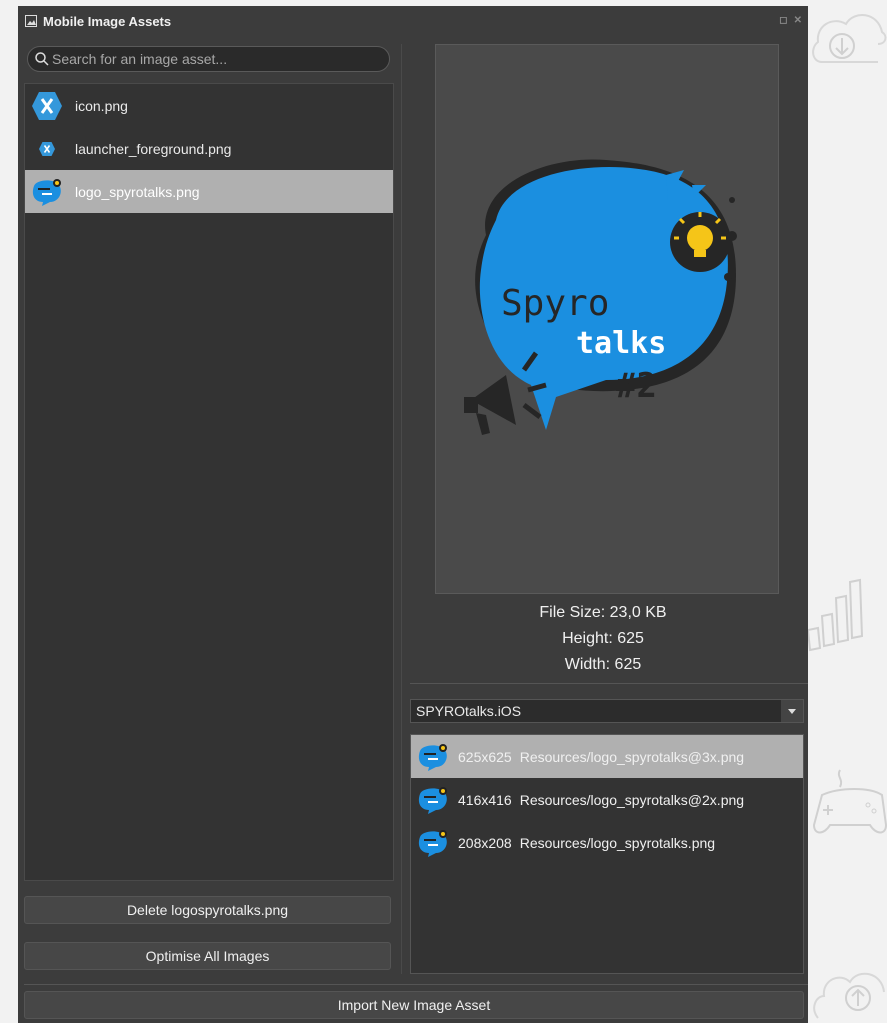  I want to click on variant-item-2x: 416x416 Resources/logo_spyrotalks@2x.png, so click(607, 799).